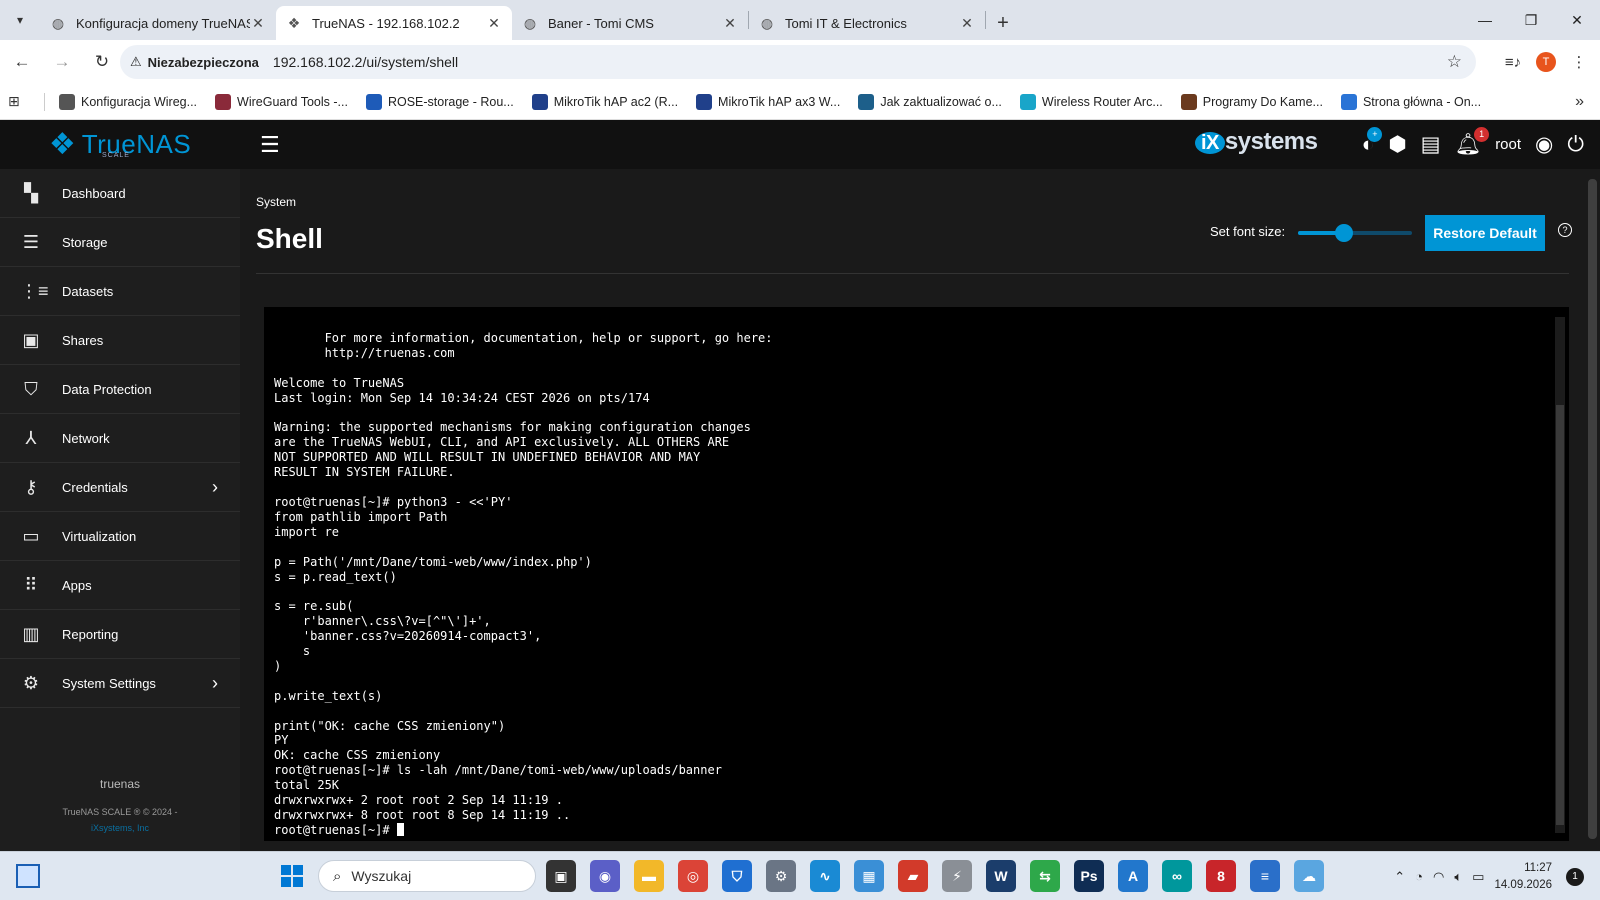 This screenshot has height=900, width=1600. What do you see at coordinates (427, 876) in the screenshot?
I see `taskbar-search: ⌕ Wyszukaj` at bounding box center [427, 876].